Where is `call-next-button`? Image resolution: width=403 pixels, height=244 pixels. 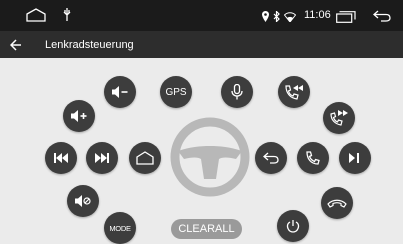
call-next-button is located at coordinates (339, 118).